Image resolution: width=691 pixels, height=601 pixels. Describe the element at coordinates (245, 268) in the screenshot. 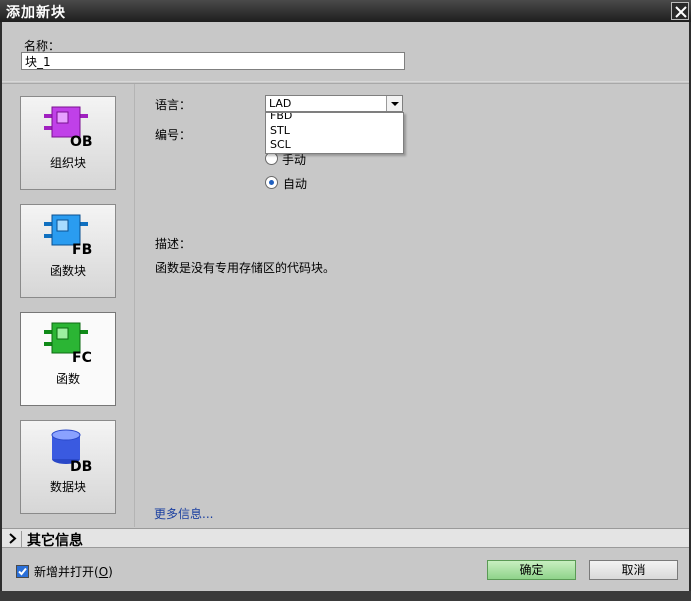

I see `description-text: 函数是没有专用存储区的代码块。` at that location.